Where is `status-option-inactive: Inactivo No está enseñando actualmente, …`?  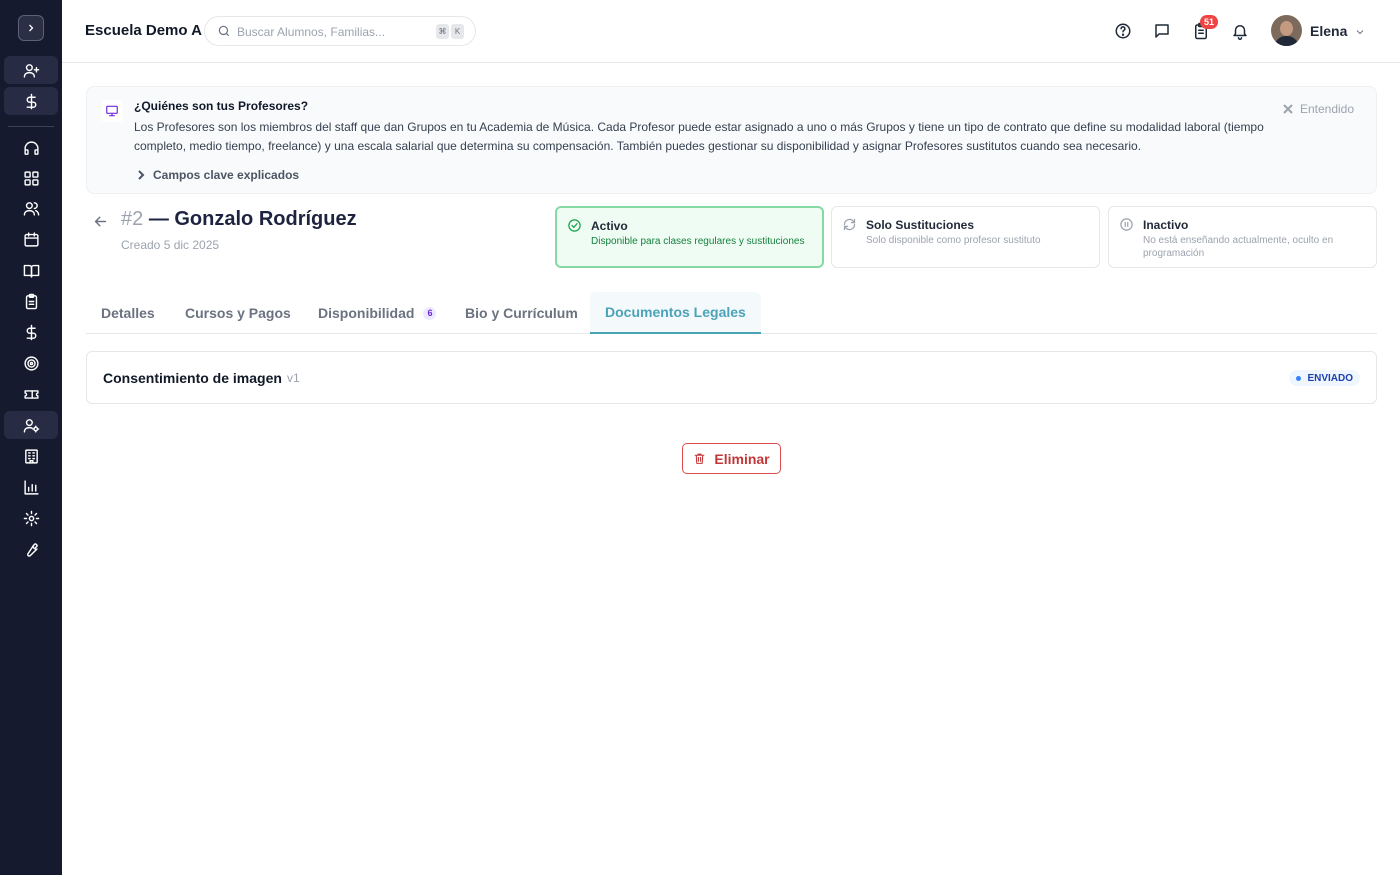
status-option-inactive: Inactivo No está enseñando actualmente, … is located at coordinates (1242, 237).